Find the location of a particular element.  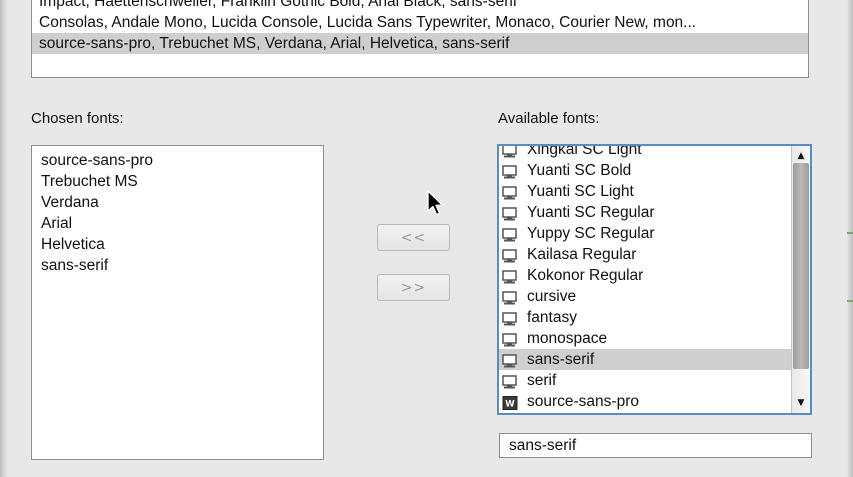

available-font-label: Kailasa Regular is located at coordinates (582, 254).